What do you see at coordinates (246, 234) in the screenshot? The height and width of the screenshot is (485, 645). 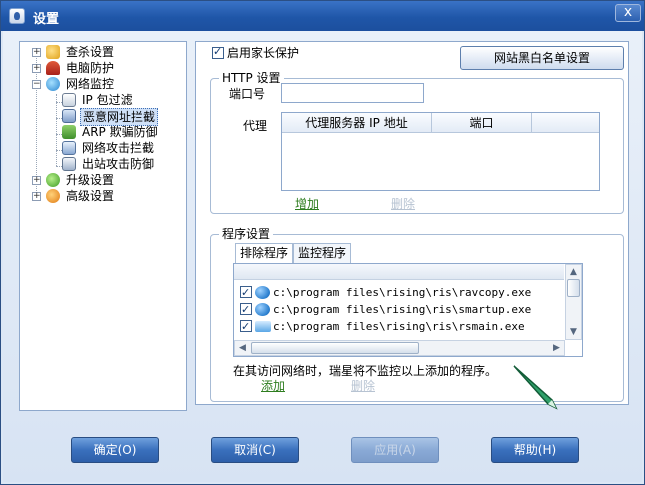 I see `program-settings-legend: 程序设置` at bounding box center [246, 234].